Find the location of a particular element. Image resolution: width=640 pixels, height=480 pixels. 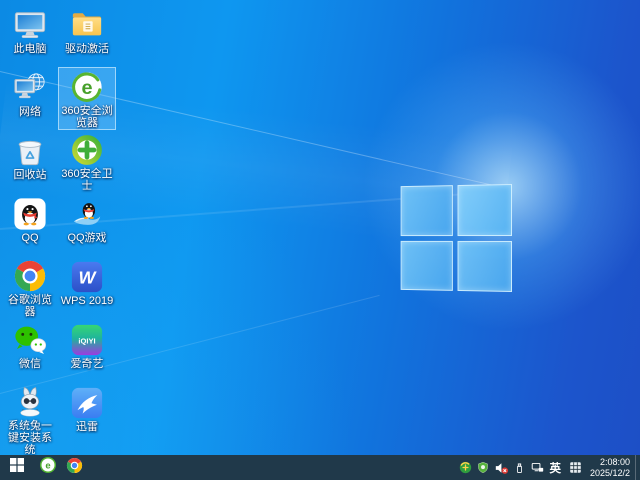

icon-label: 360安全卫士 is located at coordinates (87, 180).